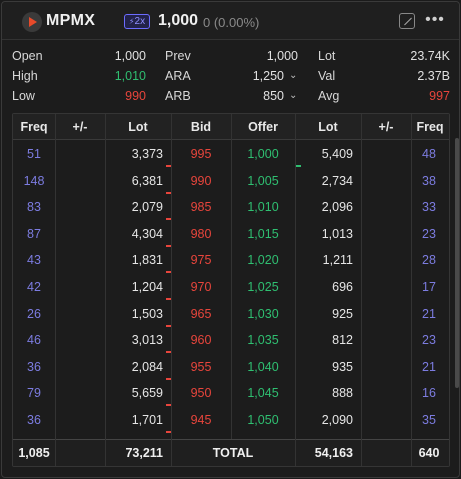 Image resolution: width=461 pixels, height=479 pixels. Describe the element at coordinates (201, 260) in the screenshot. I see `bid-price-cell: 975` at that location.